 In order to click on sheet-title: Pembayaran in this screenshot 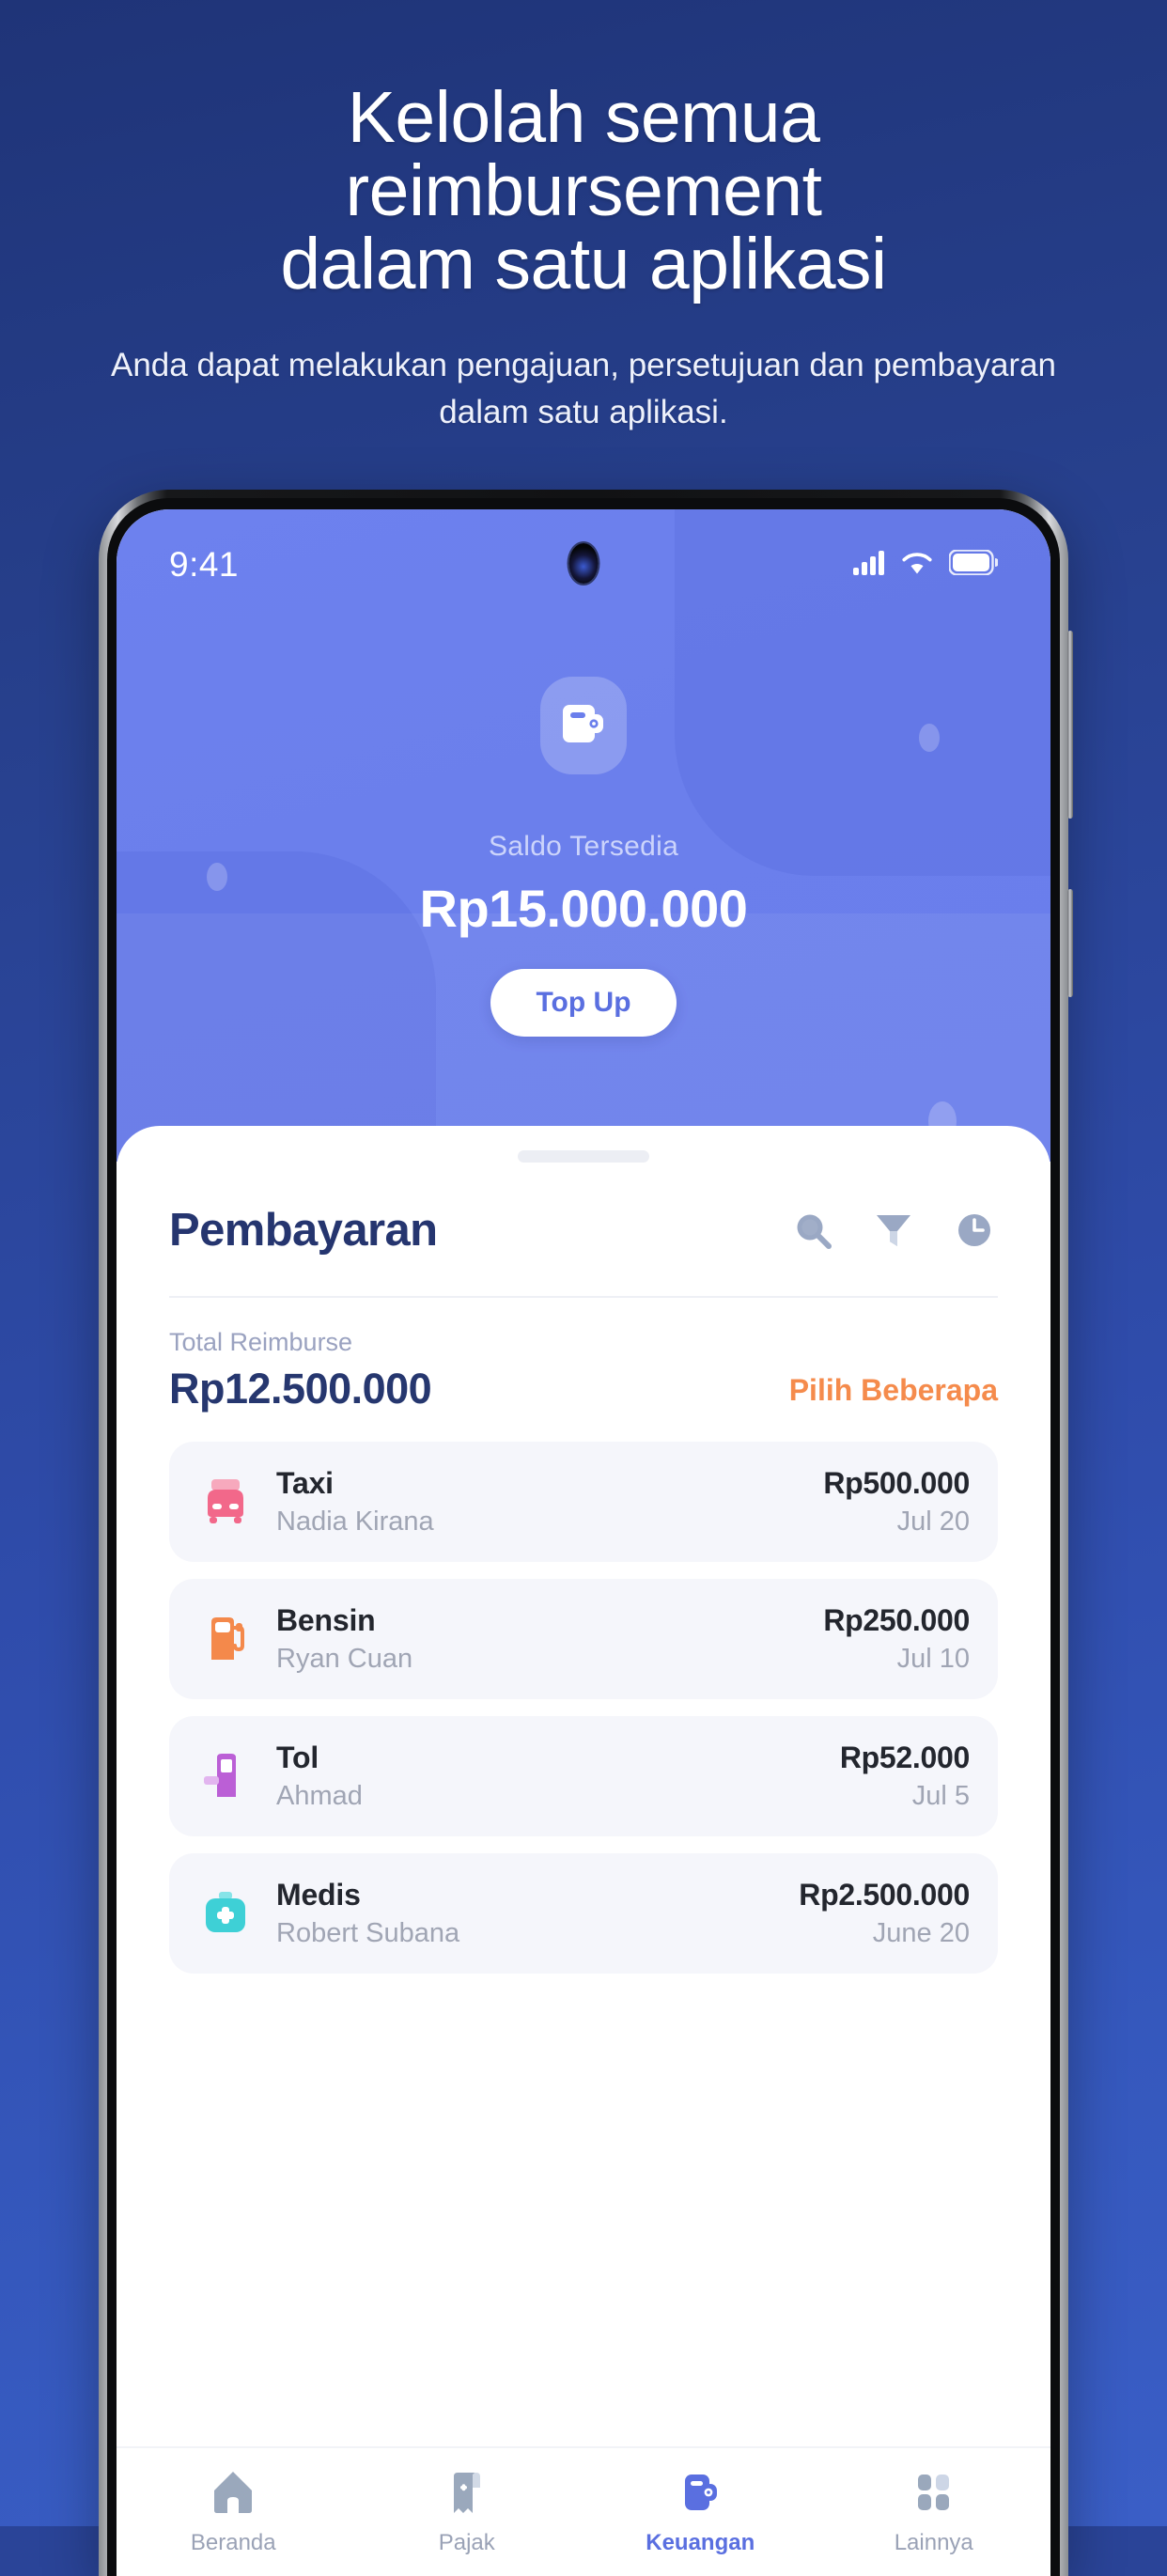, I will do `click(303, 1230)`.